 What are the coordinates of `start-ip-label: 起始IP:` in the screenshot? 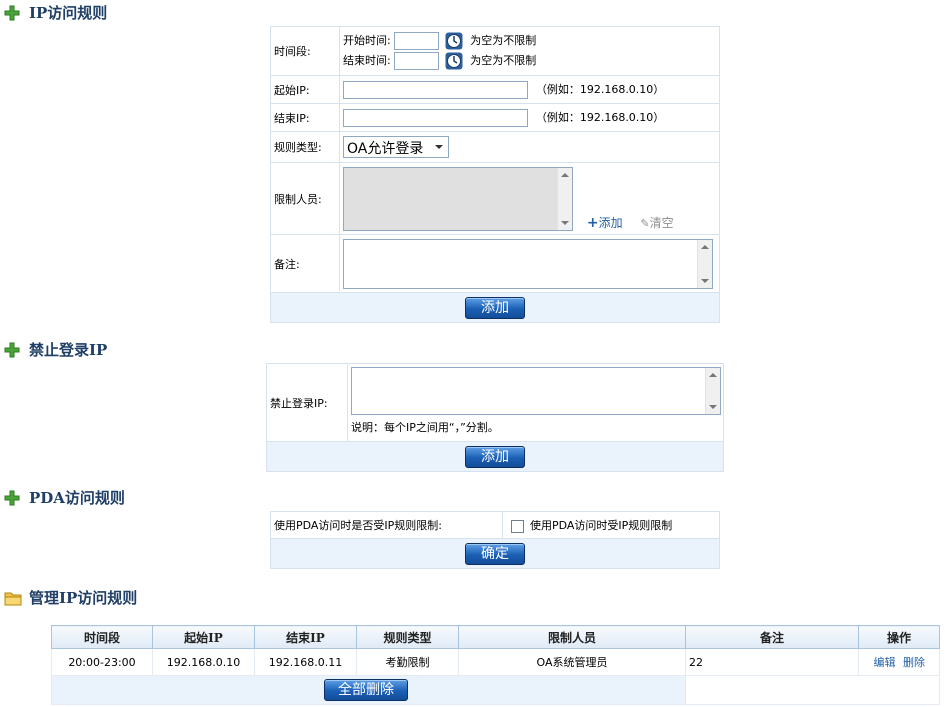 It's located at (305, 89).